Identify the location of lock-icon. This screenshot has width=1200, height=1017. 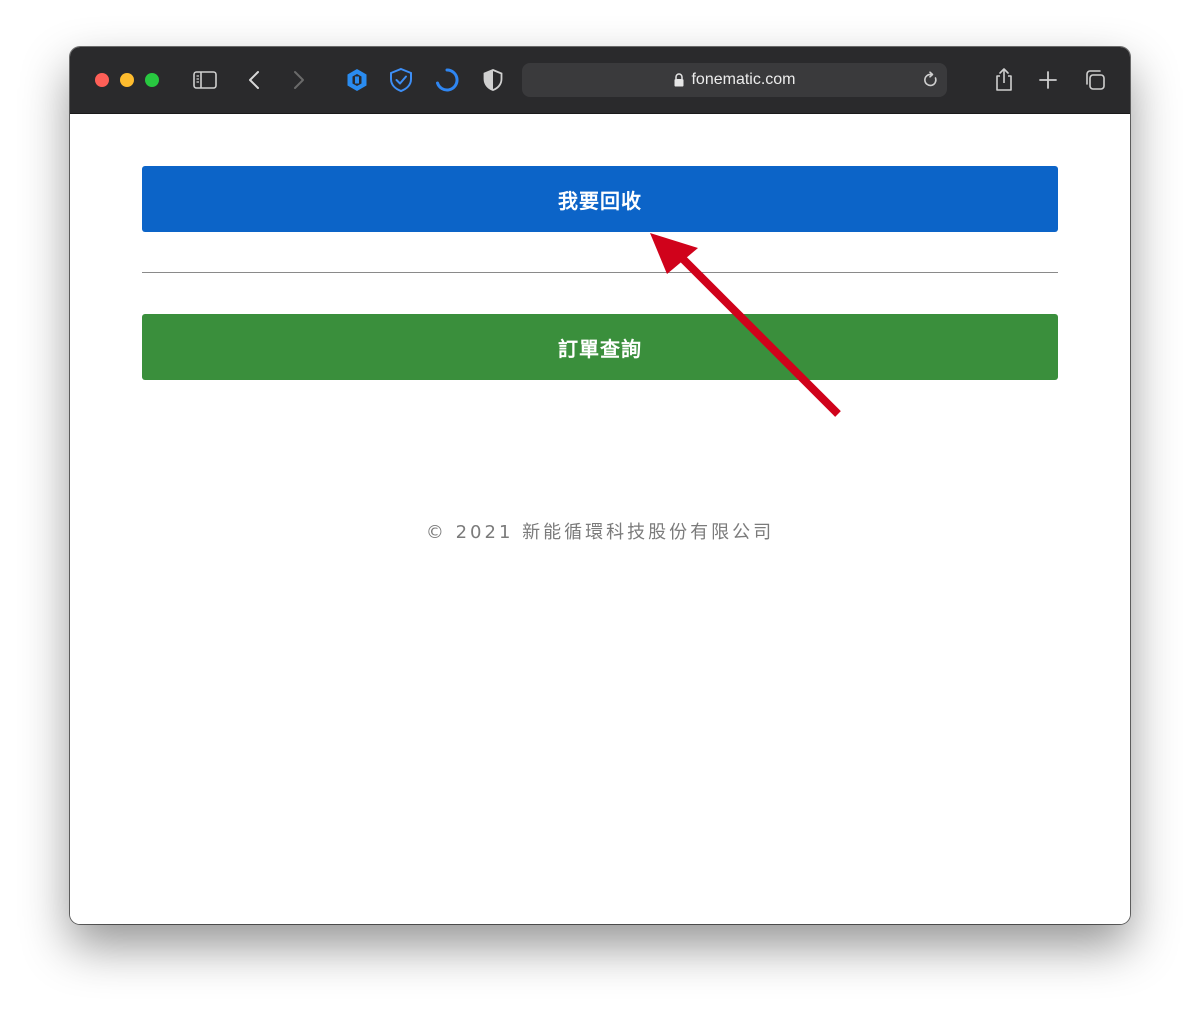
(679, 80).